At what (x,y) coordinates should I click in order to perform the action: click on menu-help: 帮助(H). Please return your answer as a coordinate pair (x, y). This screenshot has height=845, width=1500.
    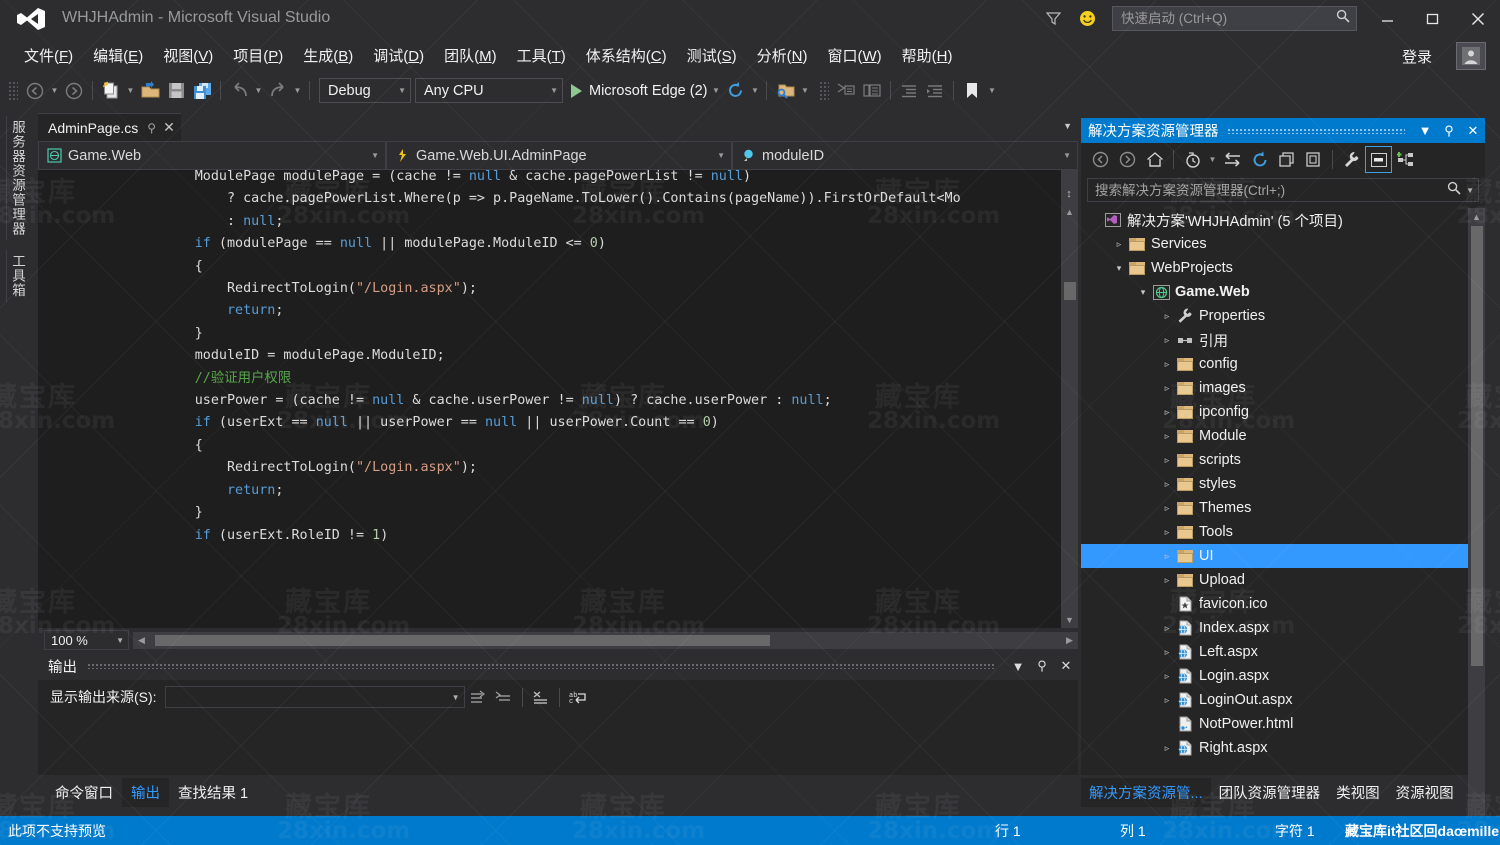
    Looking at the image, I should click on (927, 55).